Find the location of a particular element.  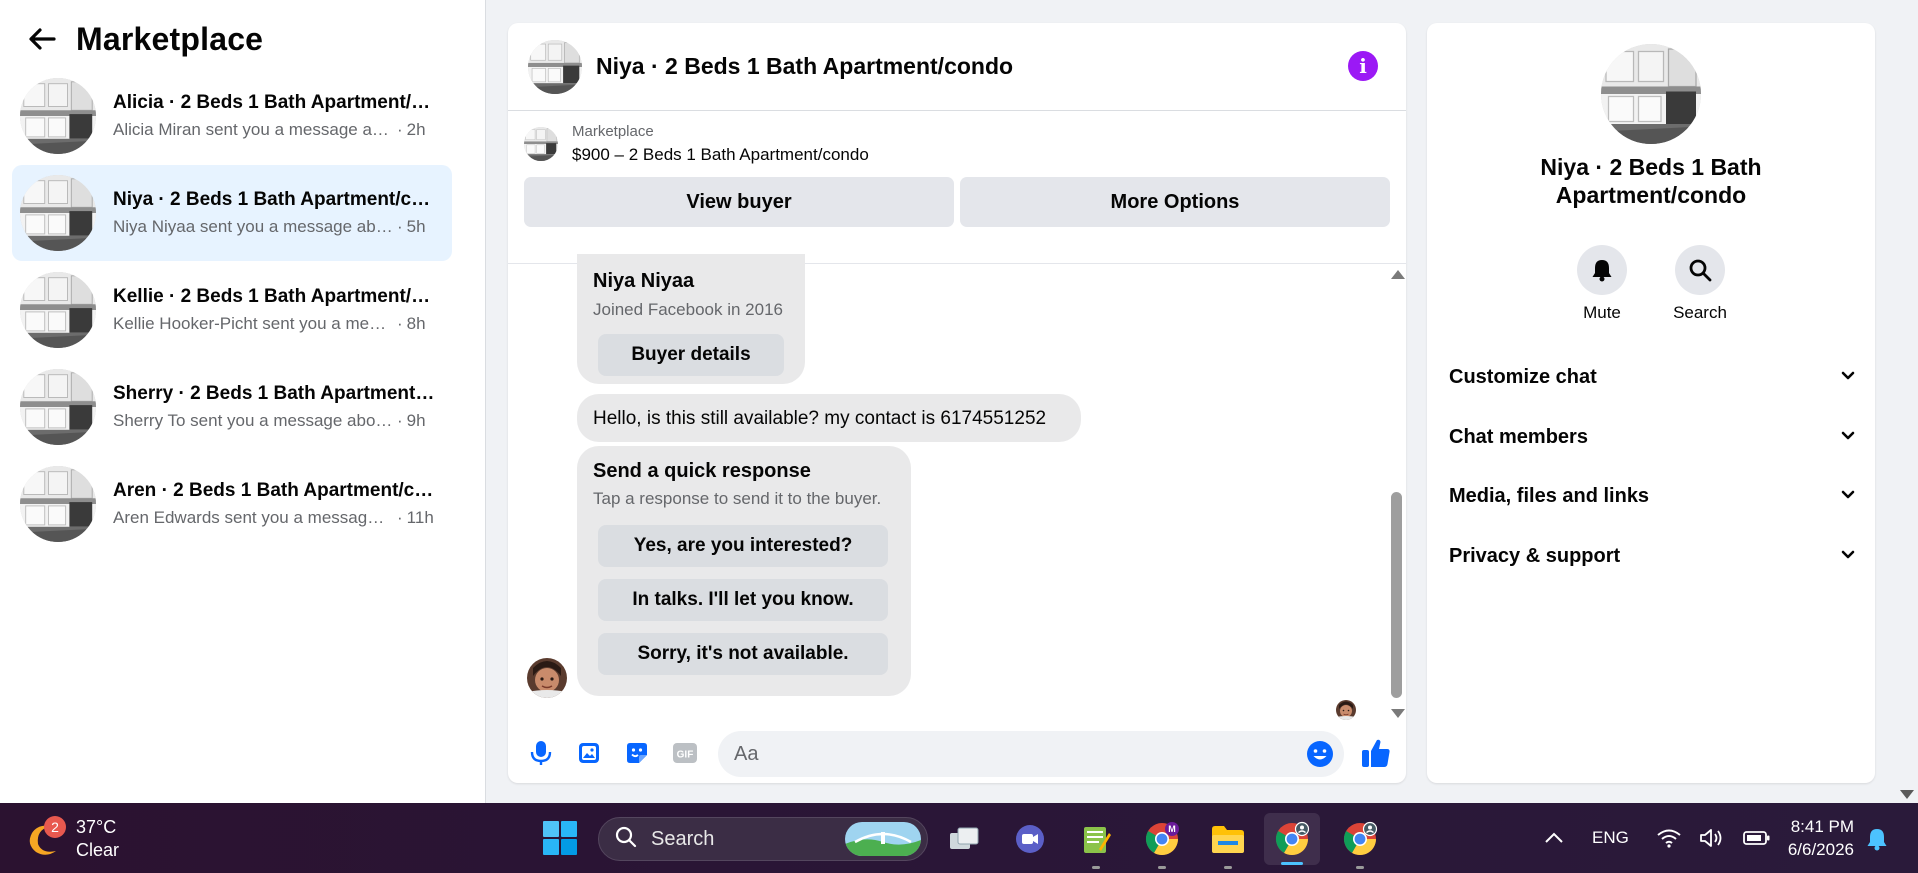

scroll-thumb is located at coordinates (1396, 595).